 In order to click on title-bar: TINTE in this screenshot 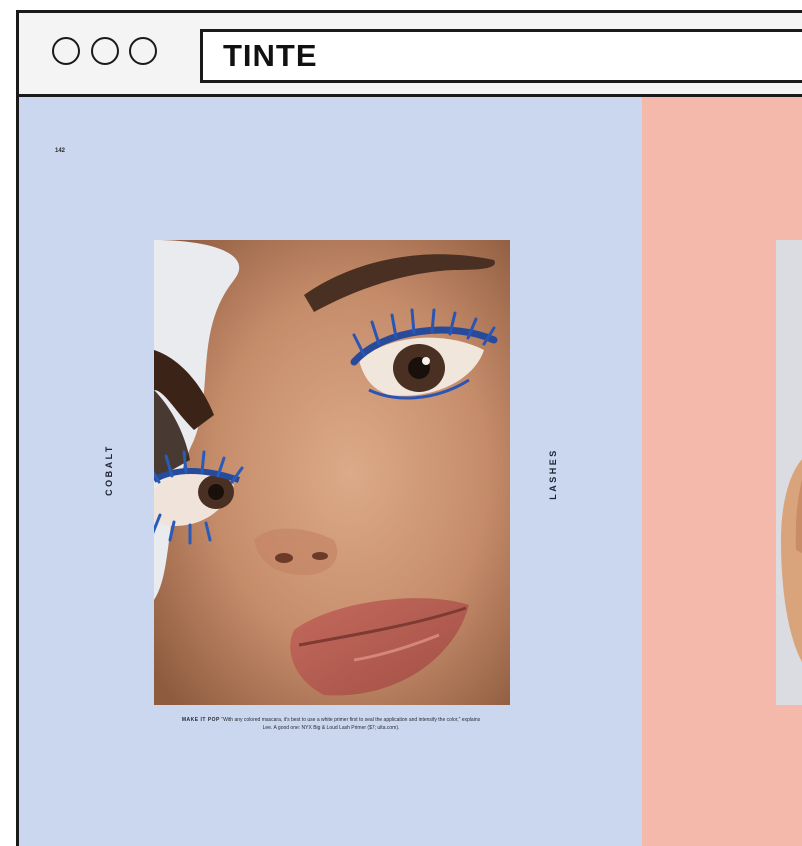, I will do `click(410, 55)`.